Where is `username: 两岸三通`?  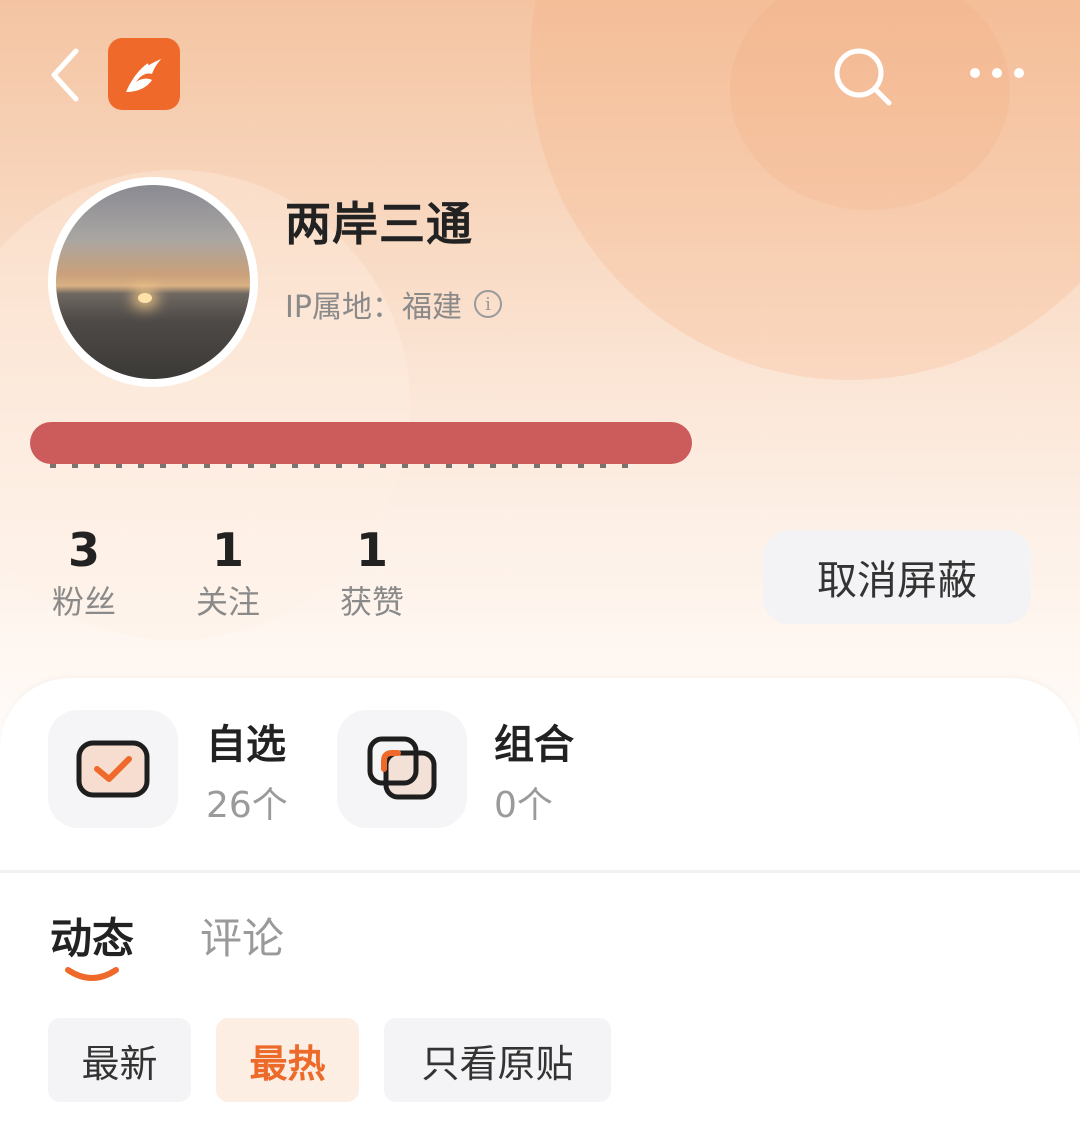 username: 两岸三通 is located at coordinates (379, 224).